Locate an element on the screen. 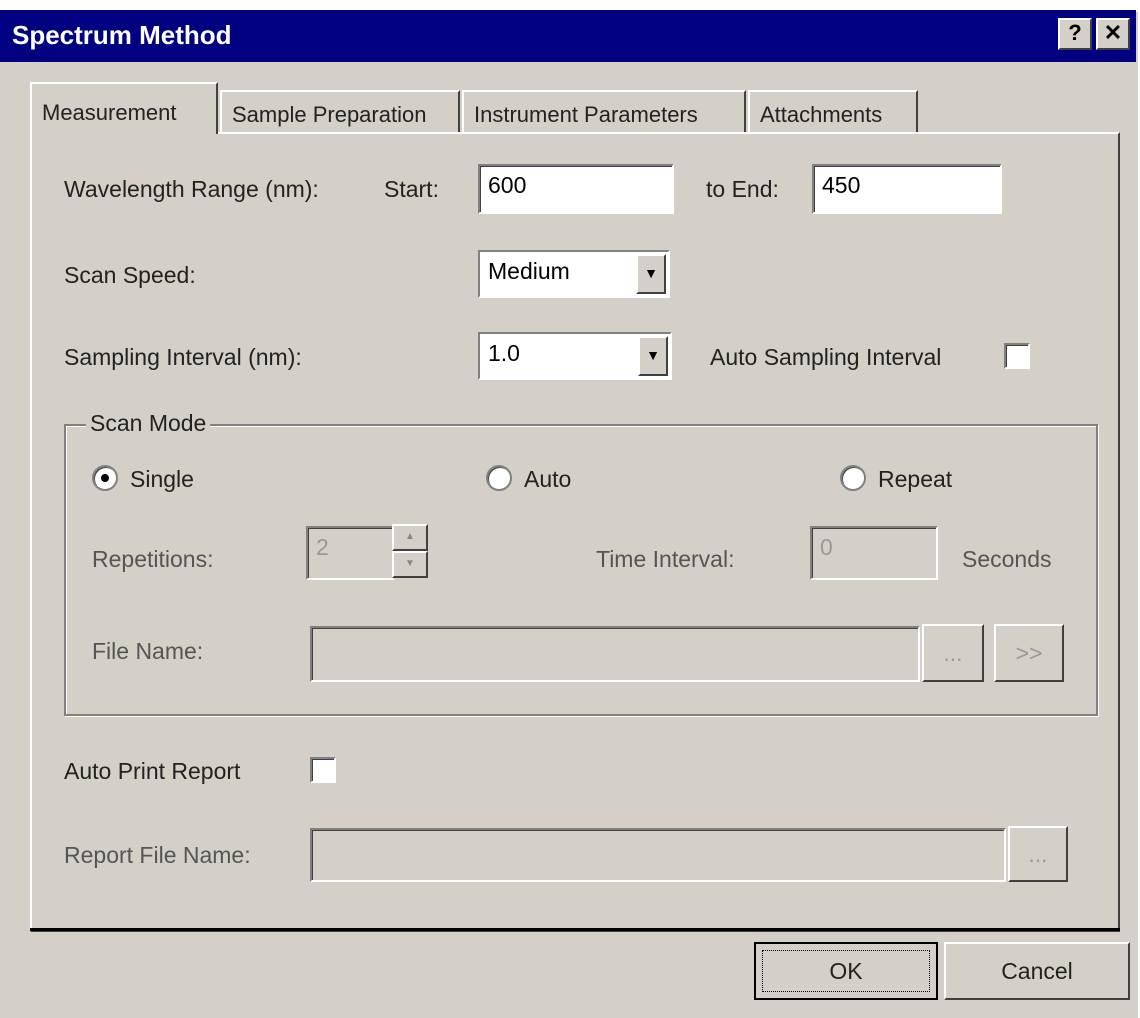 The image size is (1140, 1018). ok-button: OK is located at coordinates (846, 971).